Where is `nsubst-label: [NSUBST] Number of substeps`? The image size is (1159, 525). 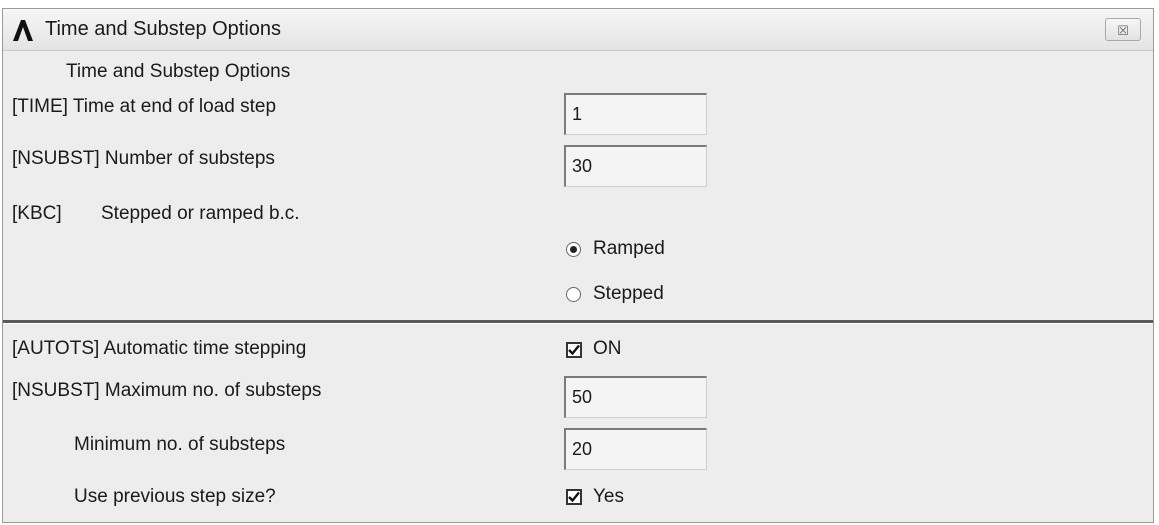 nsubst-label: [NSUBST] Number of substeps is located at coordinates (143, 158).